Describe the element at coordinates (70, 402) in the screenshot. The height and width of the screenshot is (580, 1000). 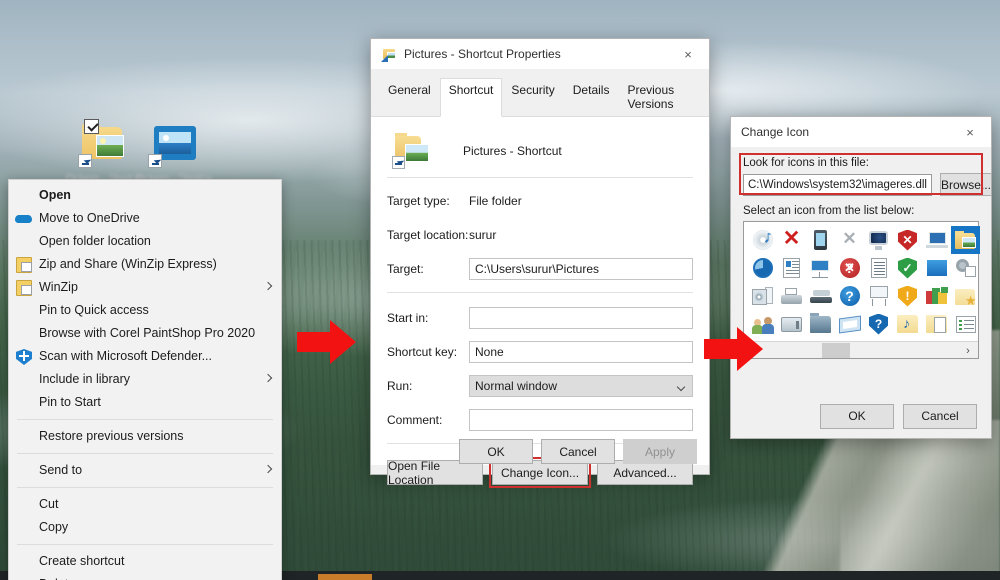
I see `context-menu-item-label: Pin to Start` at that location.